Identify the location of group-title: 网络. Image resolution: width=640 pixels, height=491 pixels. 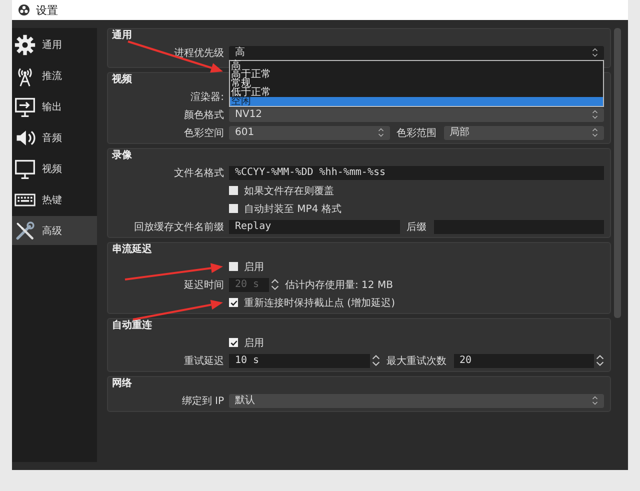
(122, 384).